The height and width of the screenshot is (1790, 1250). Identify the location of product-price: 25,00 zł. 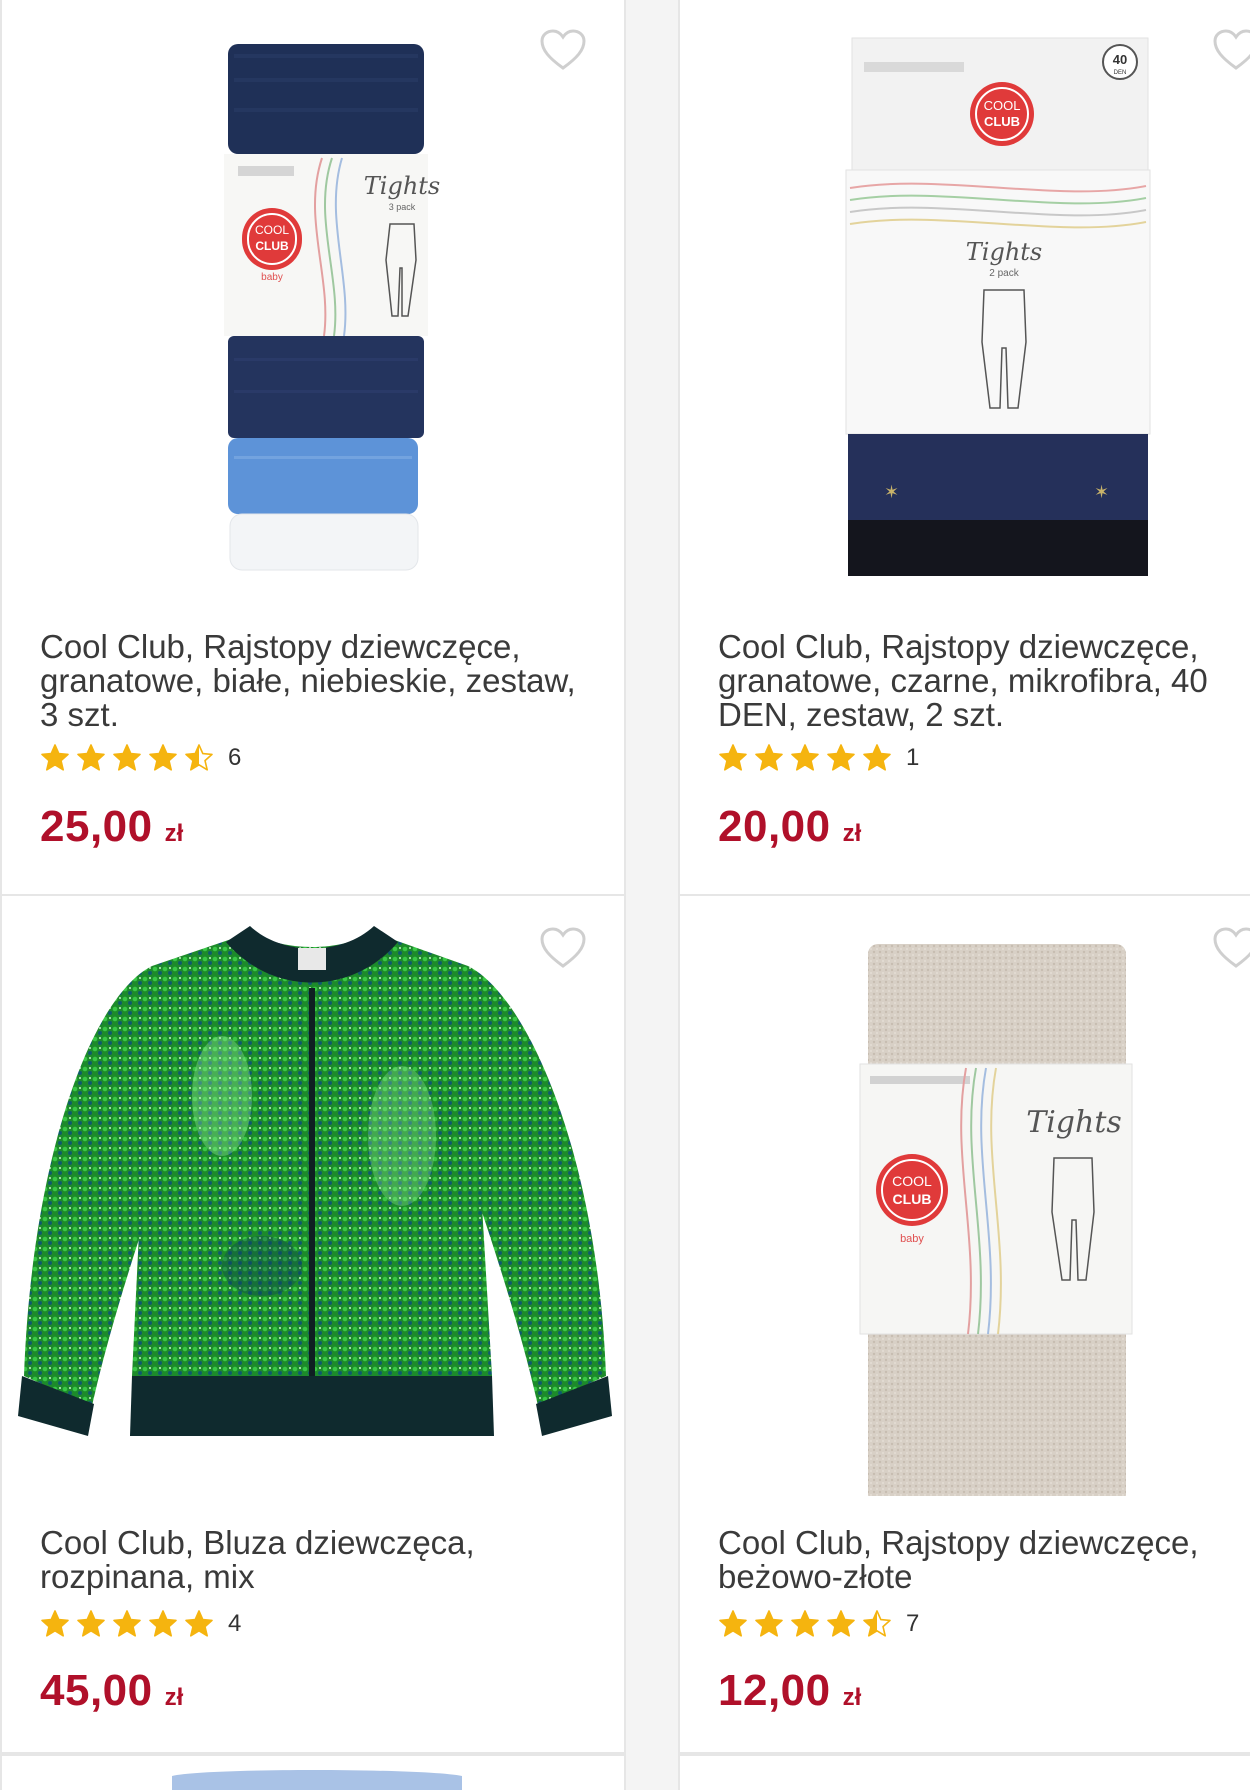
(111, 827).